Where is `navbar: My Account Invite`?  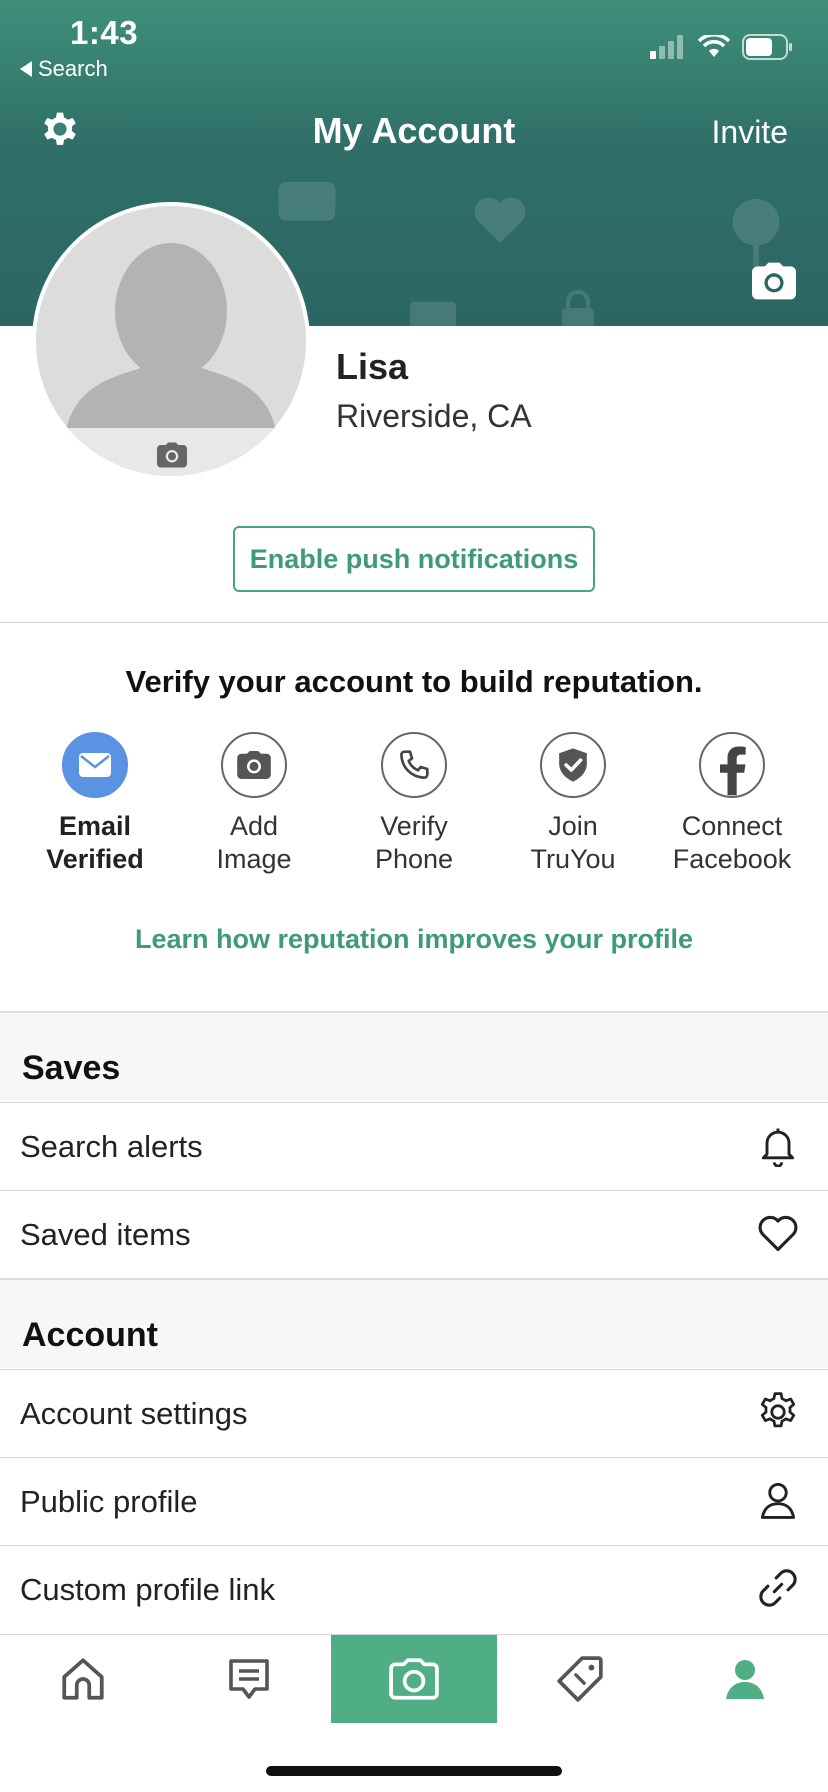 navbar: My Account Invite is located at coordinates (414, 133).